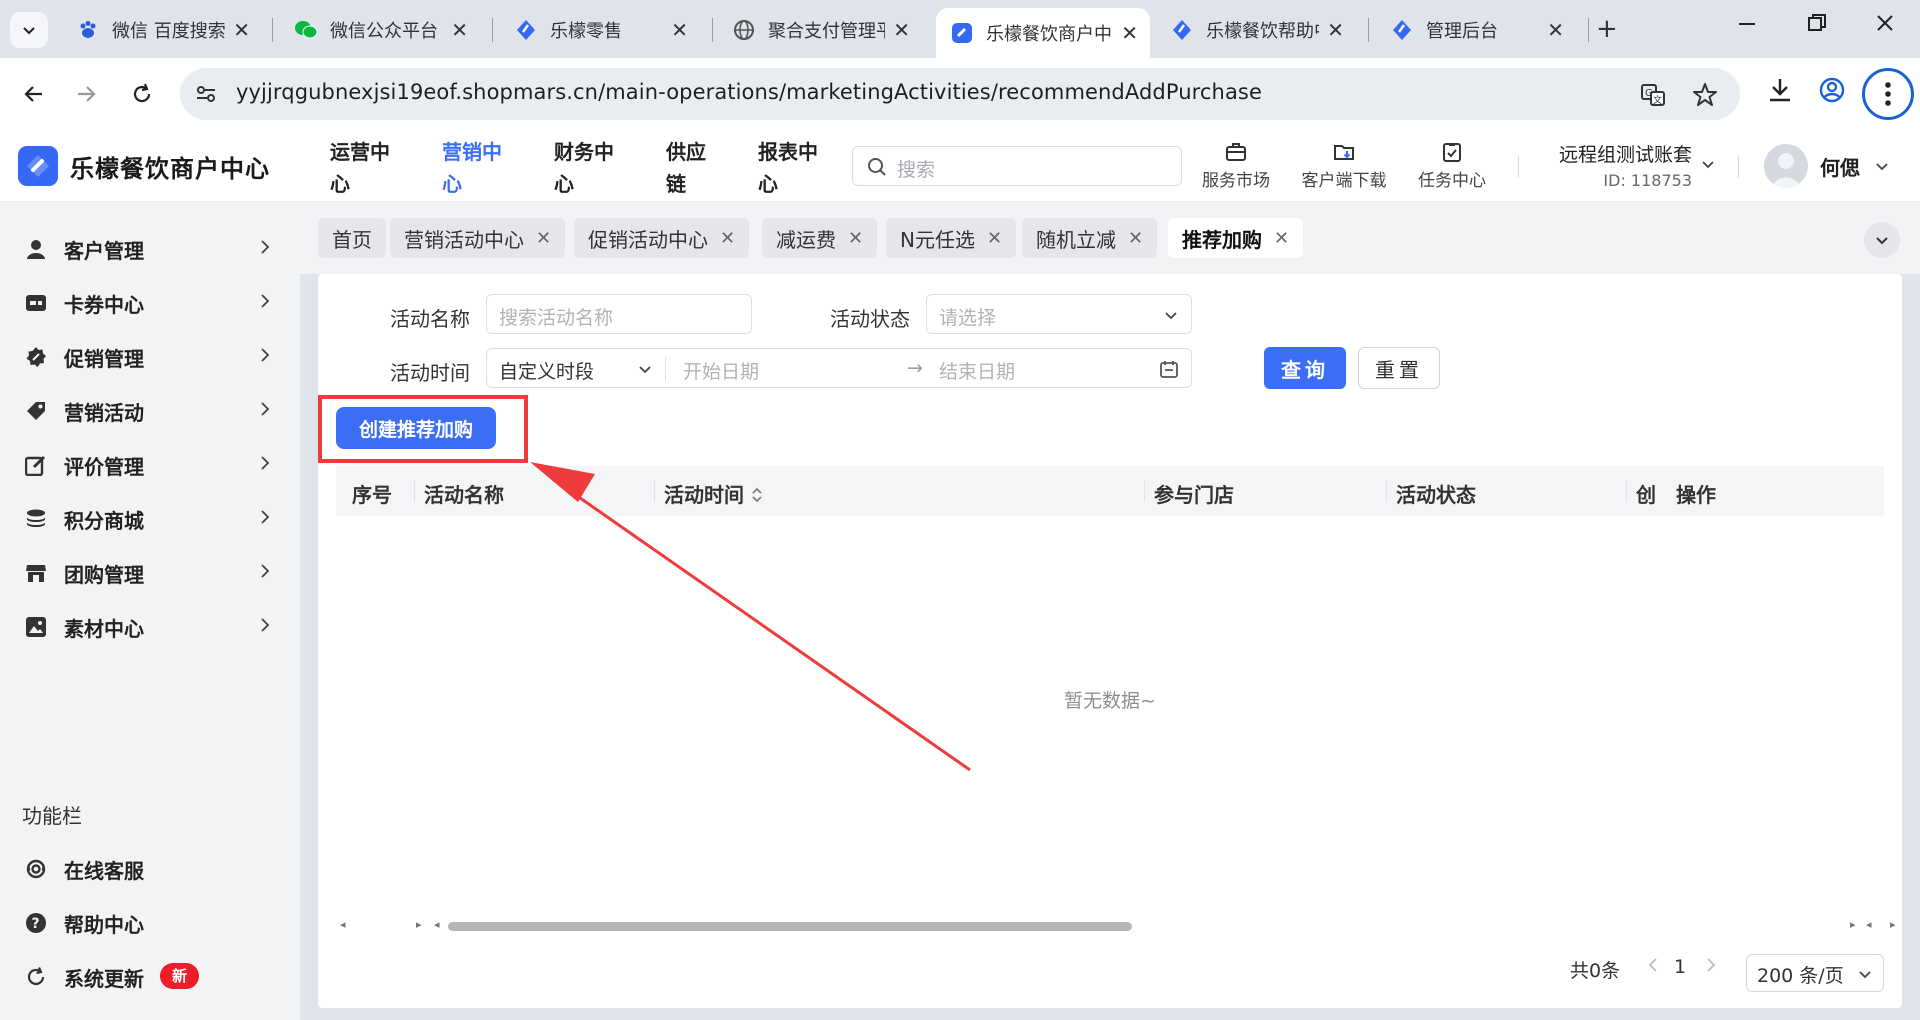  What do you see at coordinates (1305, 368) in the screenshot?
I see `query-button: 查询` at bounding box center [1305, 368].